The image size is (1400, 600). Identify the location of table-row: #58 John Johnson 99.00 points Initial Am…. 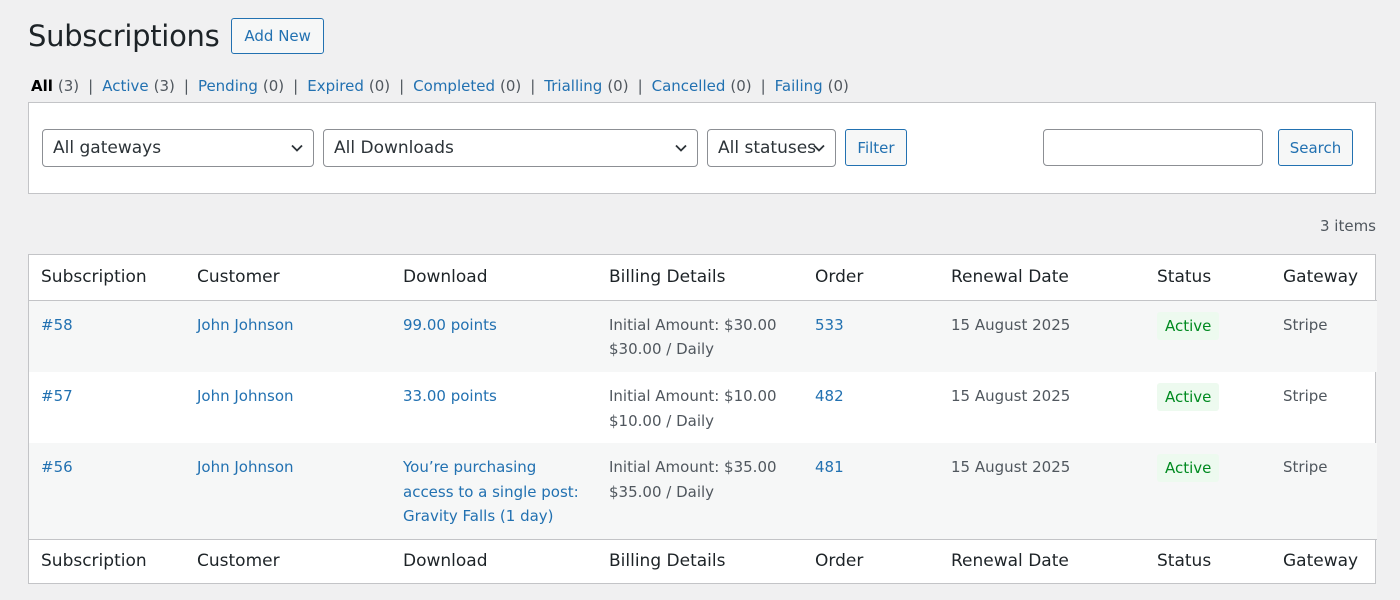
(703, 336).